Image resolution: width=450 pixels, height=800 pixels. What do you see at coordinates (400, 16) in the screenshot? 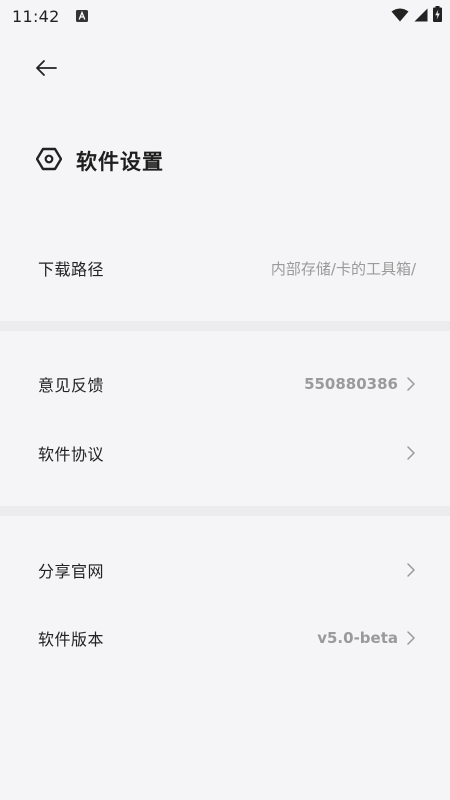
I see `wifi-icon` at bounding box center [400, 16].